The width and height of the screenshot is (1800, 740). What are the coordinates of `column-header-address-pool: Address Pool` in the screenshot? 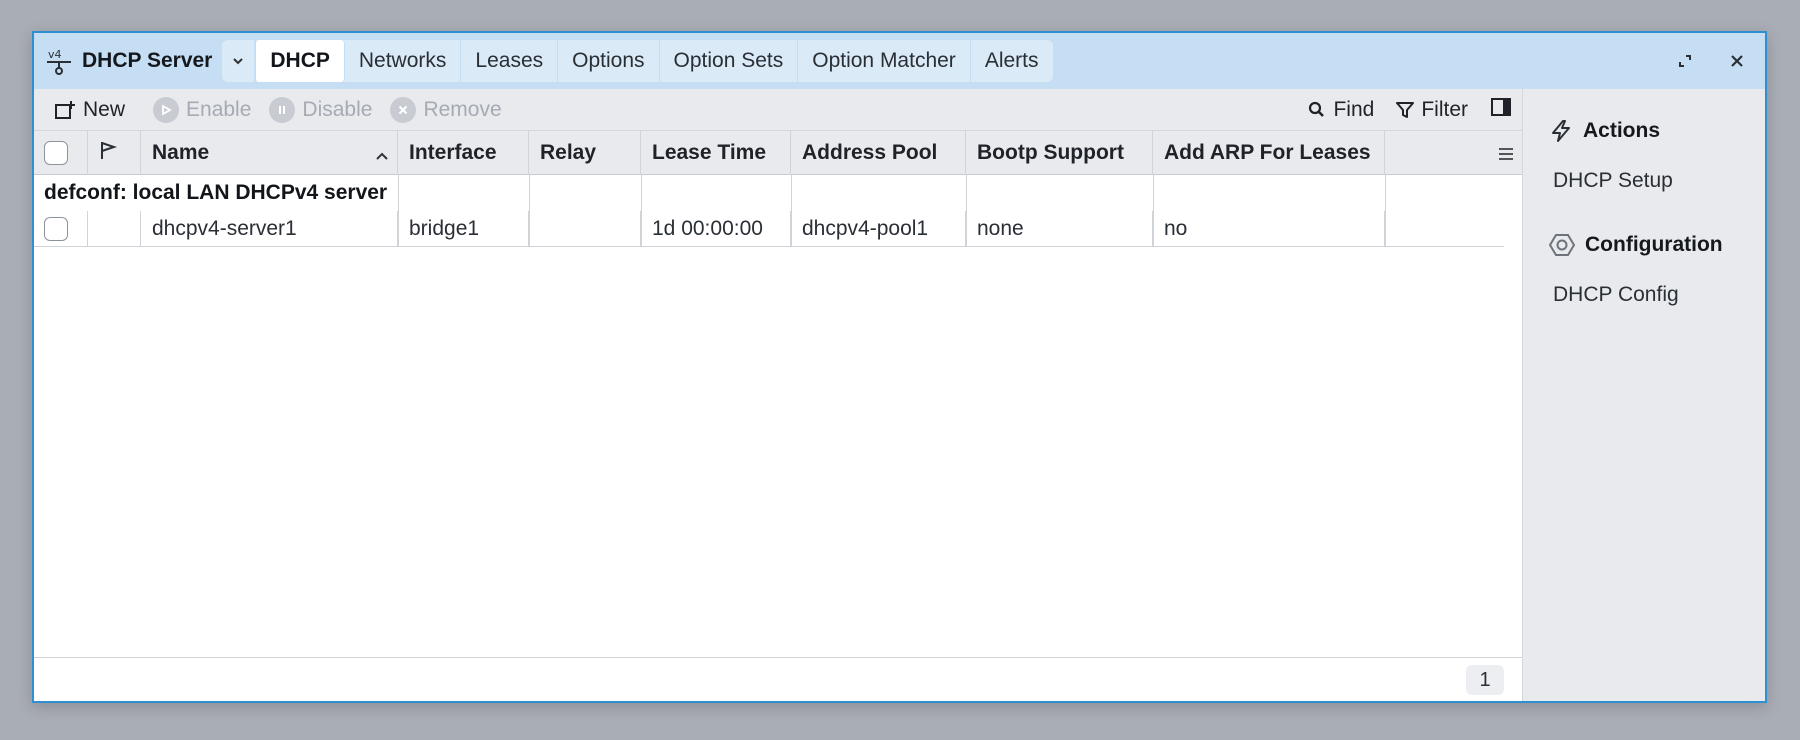 It's located at (878, 153).